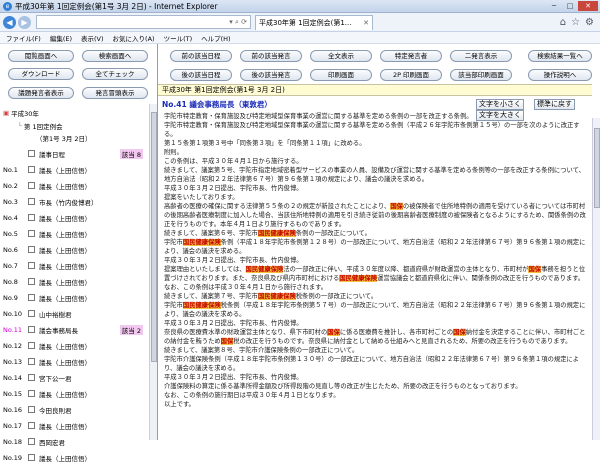 Image resolution: width=600 pixels, height=465 pixels. Describe the element at coordinates (588, 6) in the screenshot. I see `close-icon: ✕` at that location.